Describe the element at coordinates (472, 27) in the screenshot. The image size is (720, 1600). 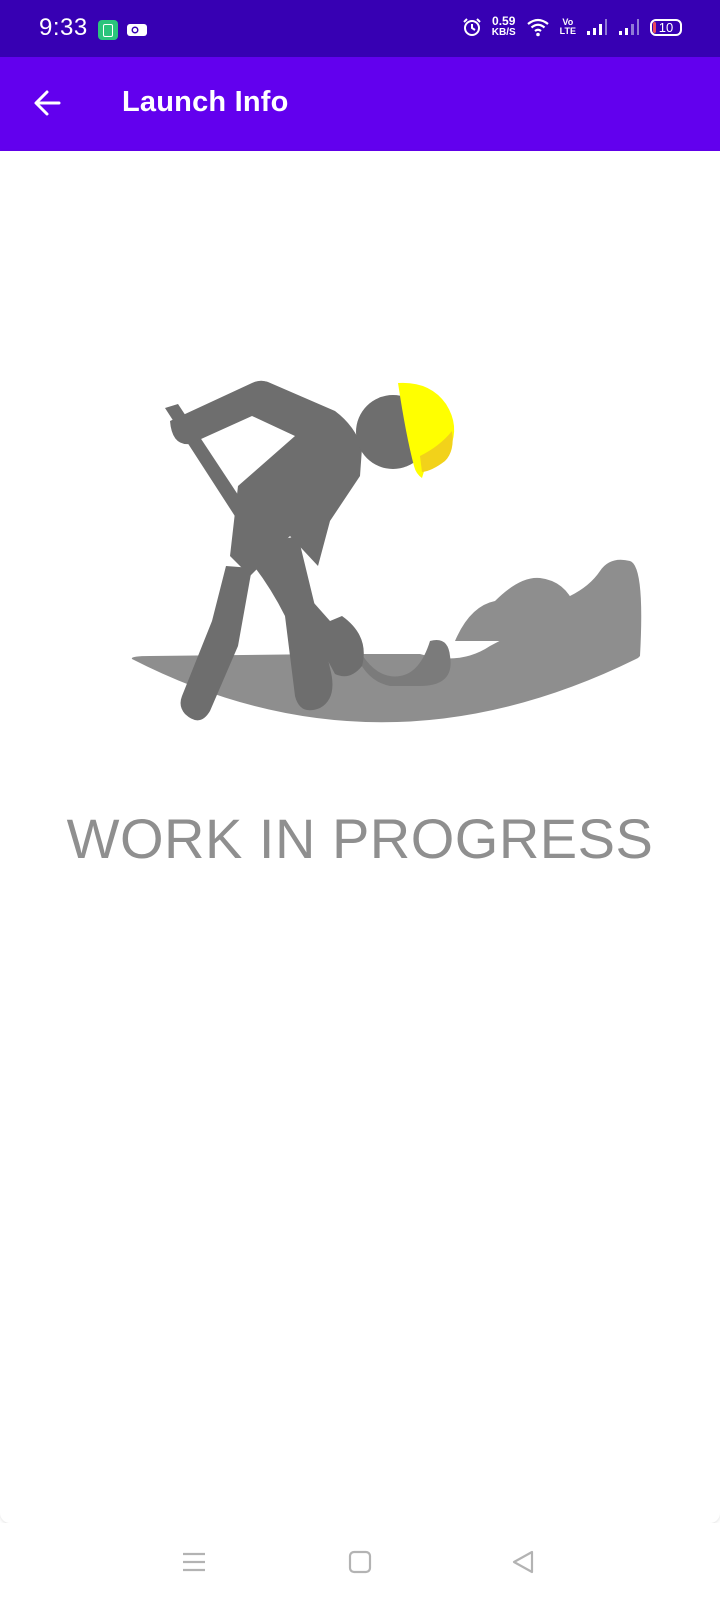
I see `alarm-icon` at that location.